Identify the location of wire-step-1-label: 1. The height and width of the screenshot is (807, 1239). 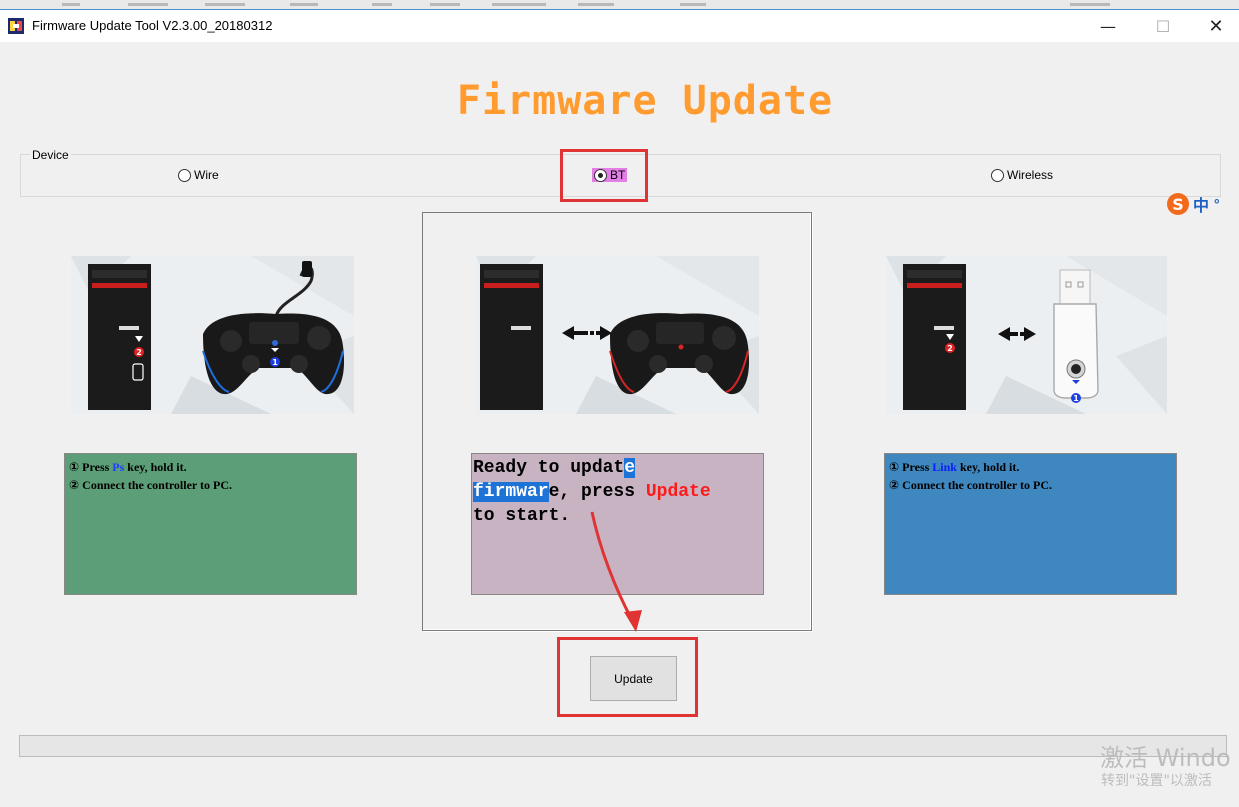
(275, 362).